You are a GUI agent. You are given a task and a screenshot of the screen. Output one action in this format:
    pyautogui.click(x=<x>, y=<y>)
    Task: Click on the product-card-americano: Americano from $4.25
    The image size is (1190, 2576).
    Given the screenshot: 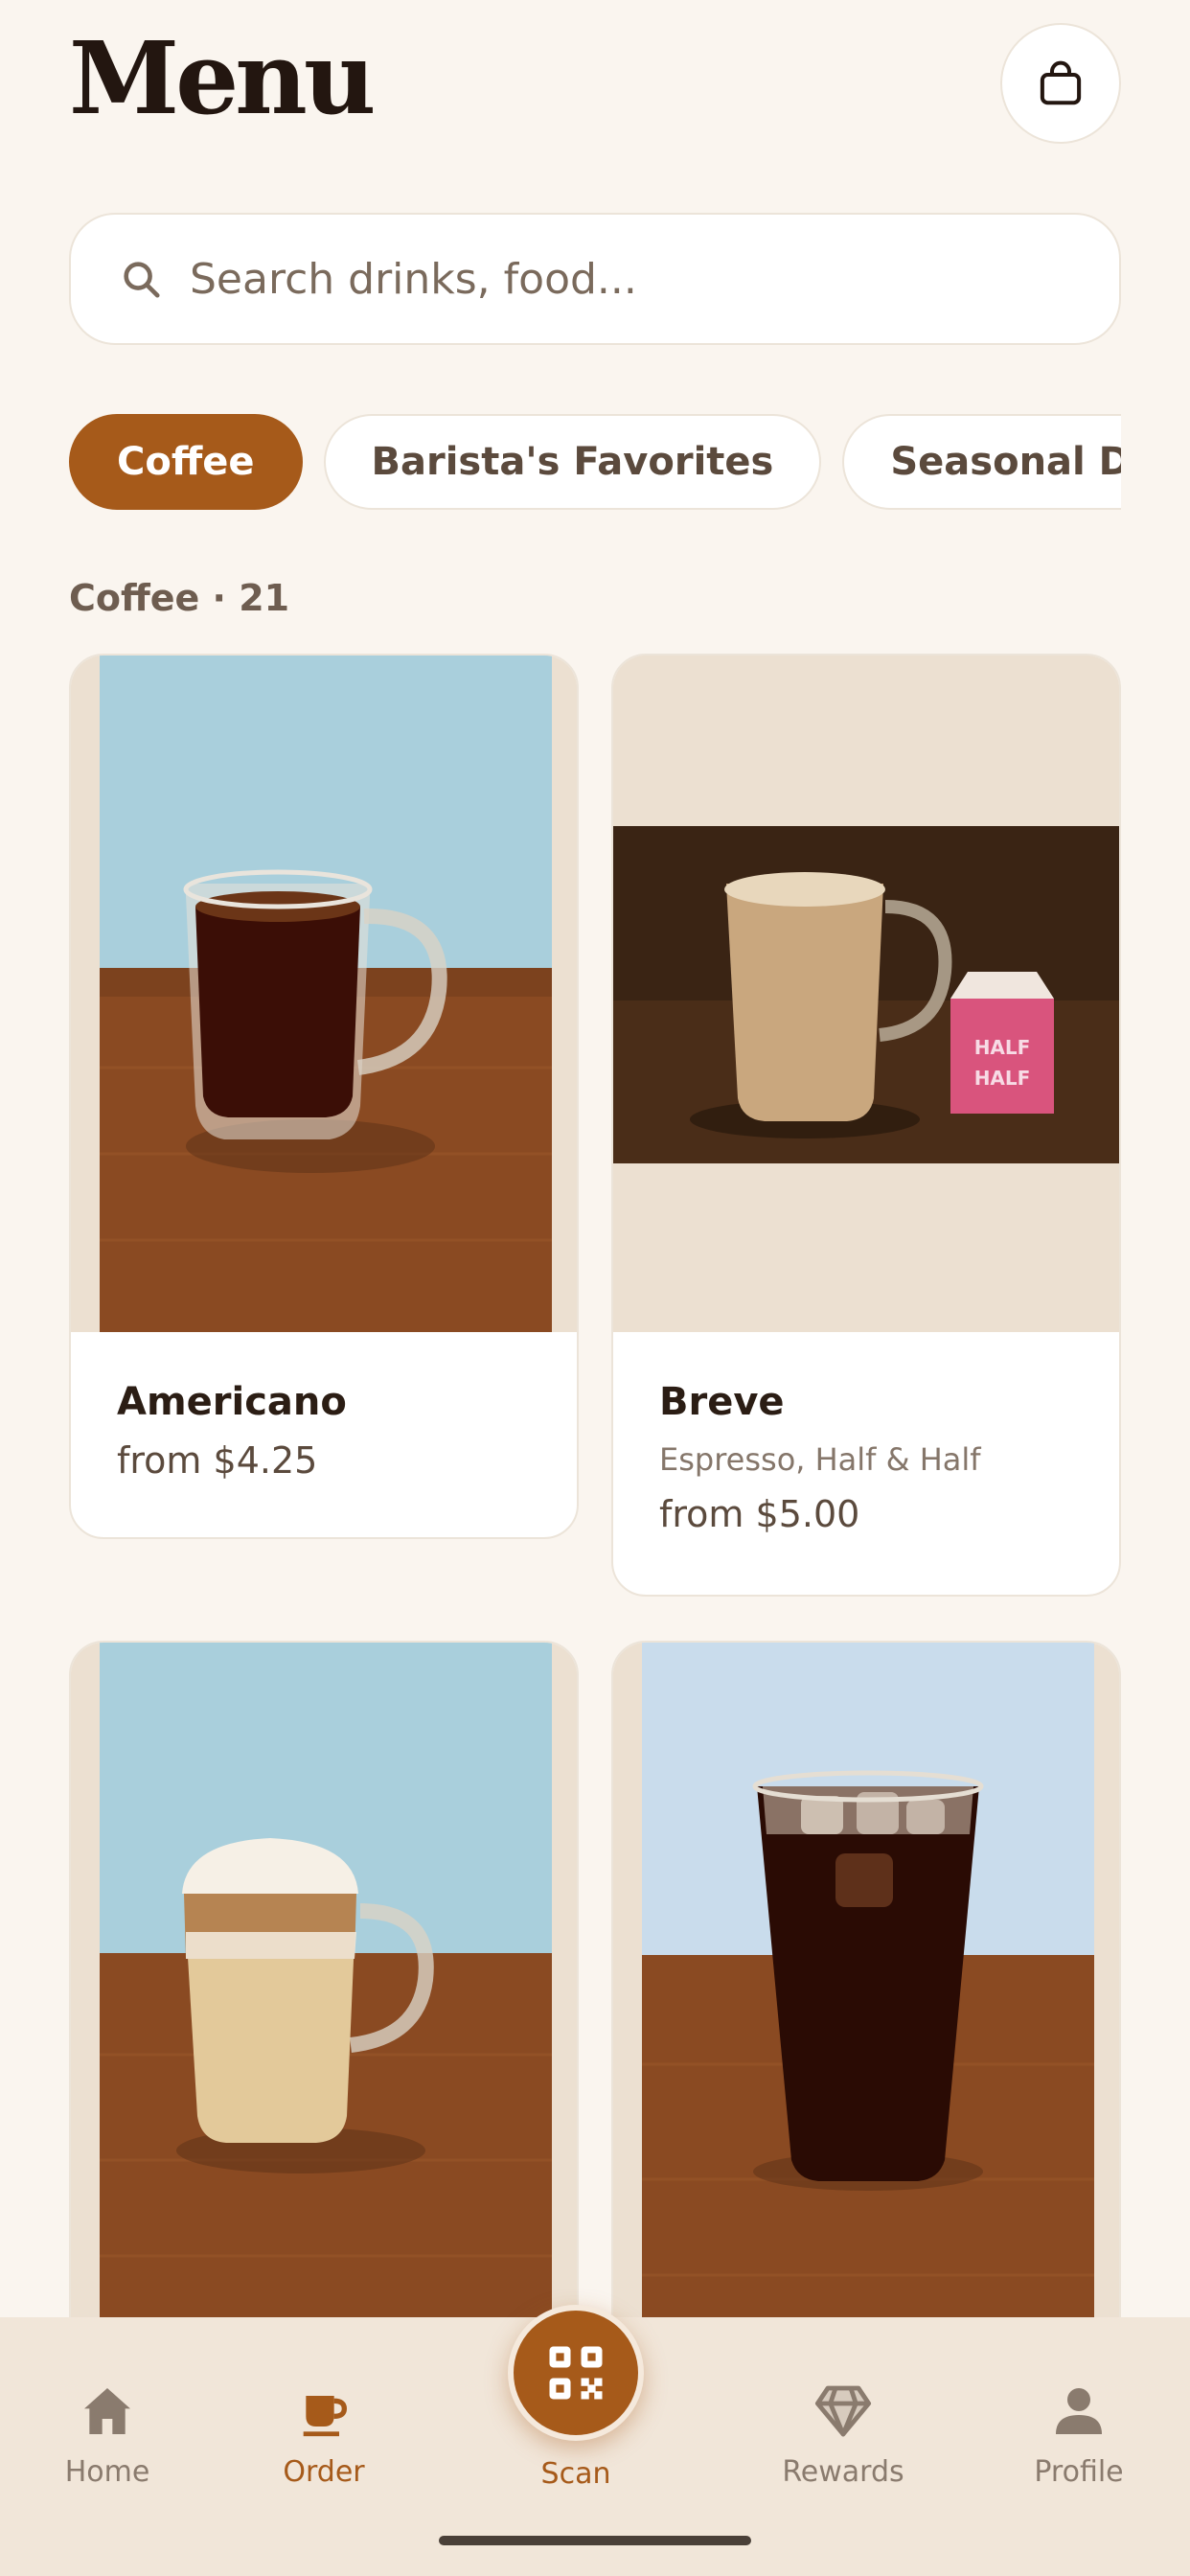 What is the action you would take?
    pyautogui.click(x=324, y=1096)
    